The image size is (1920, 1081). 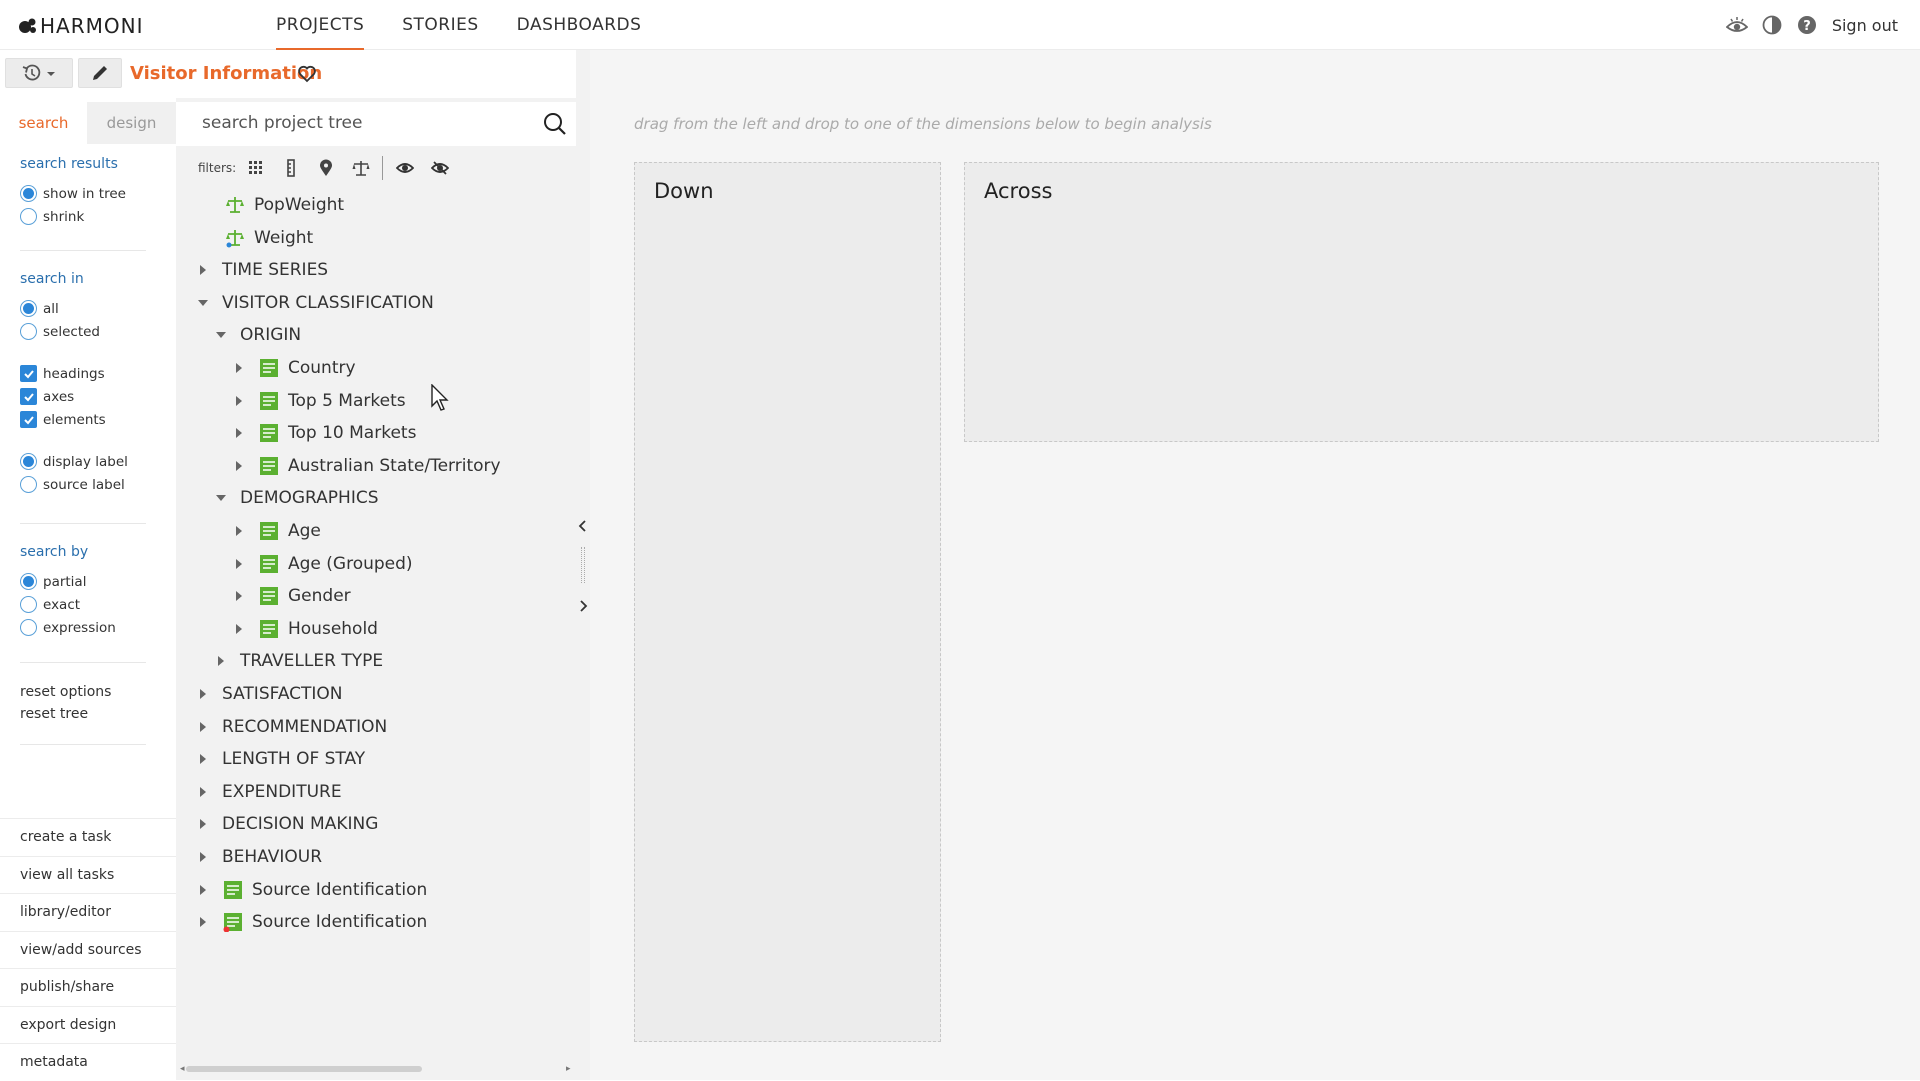 What do you see at coordinates (291, 168) in the screenshot?
I see `ruler-filter-icon` at bounding box center [291, 168].